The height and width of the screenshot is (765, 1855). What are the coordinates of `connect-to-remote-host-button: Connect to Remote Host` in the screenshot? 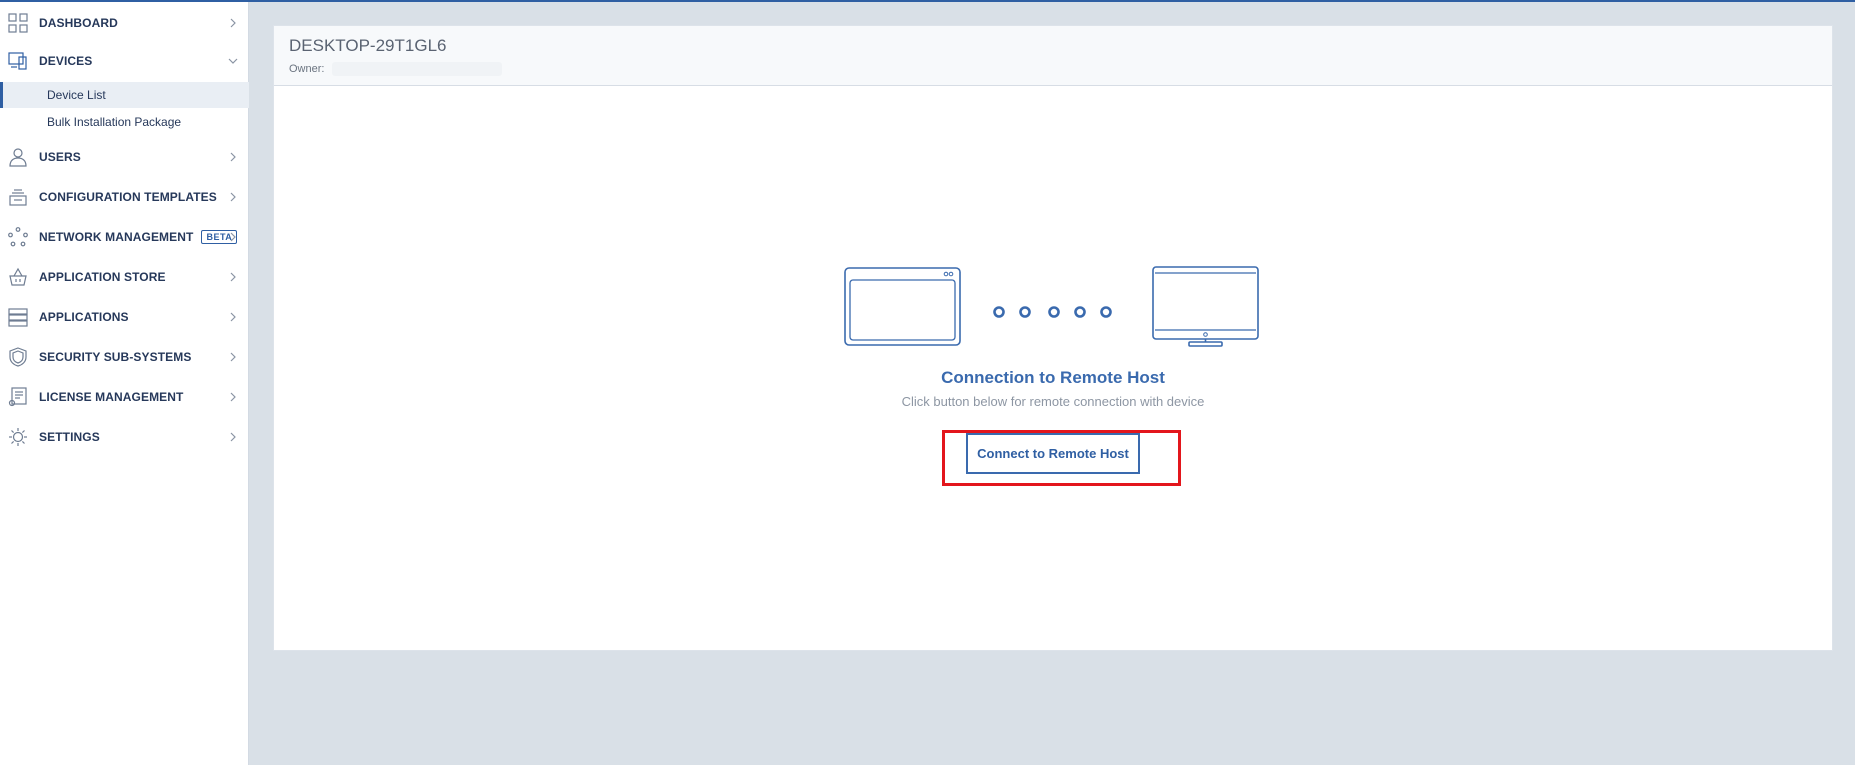 It's located at (1053, 453).